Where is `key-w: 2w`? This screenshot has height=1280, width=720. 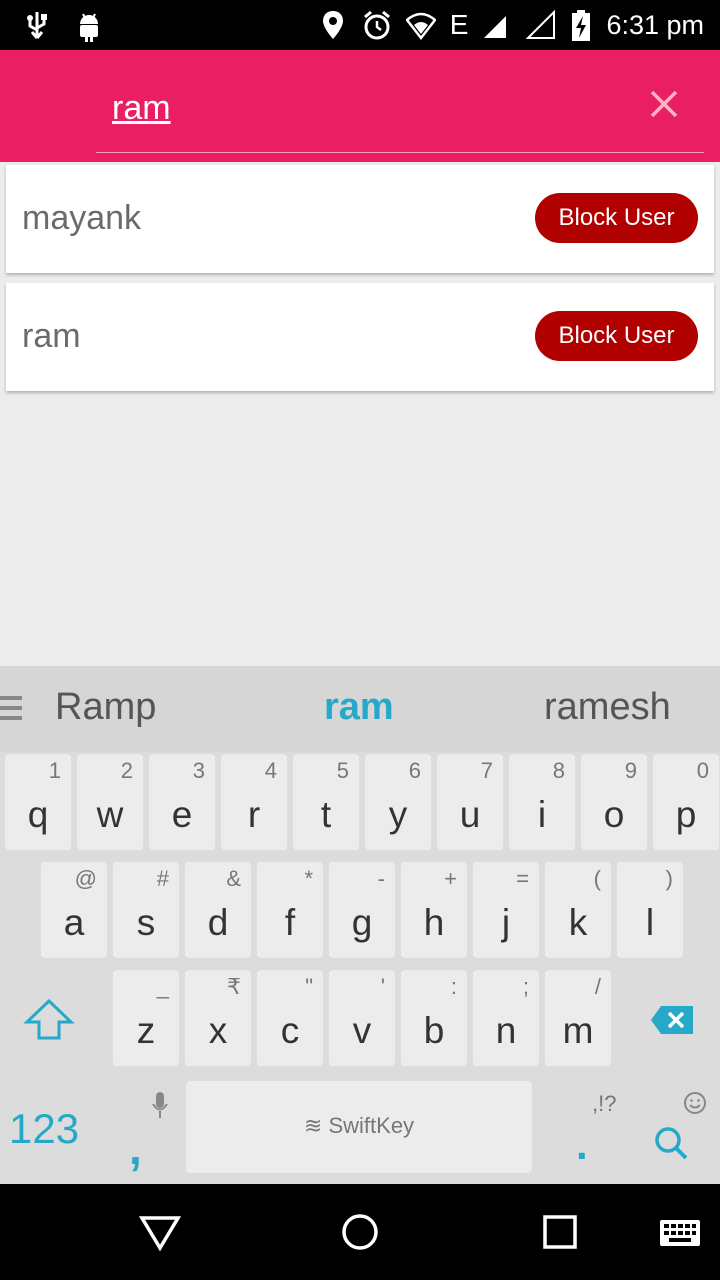 key-w: 2w is located at coordinates (110, 802).